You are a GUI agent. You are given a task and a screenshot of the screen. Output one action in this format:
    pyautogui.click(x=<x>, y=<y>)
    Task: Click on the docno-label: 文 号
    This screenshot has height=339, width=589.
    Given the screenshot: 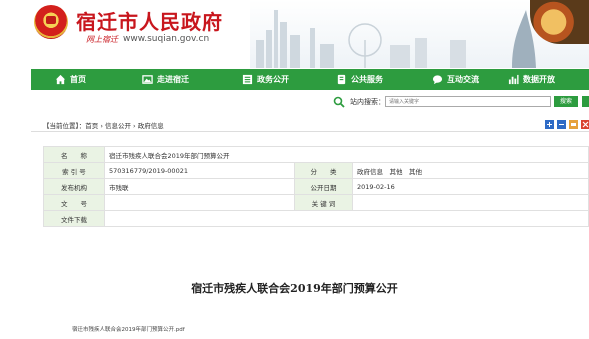 What is the action you would take?
    pyautogui.click(x=74, y=202)
    